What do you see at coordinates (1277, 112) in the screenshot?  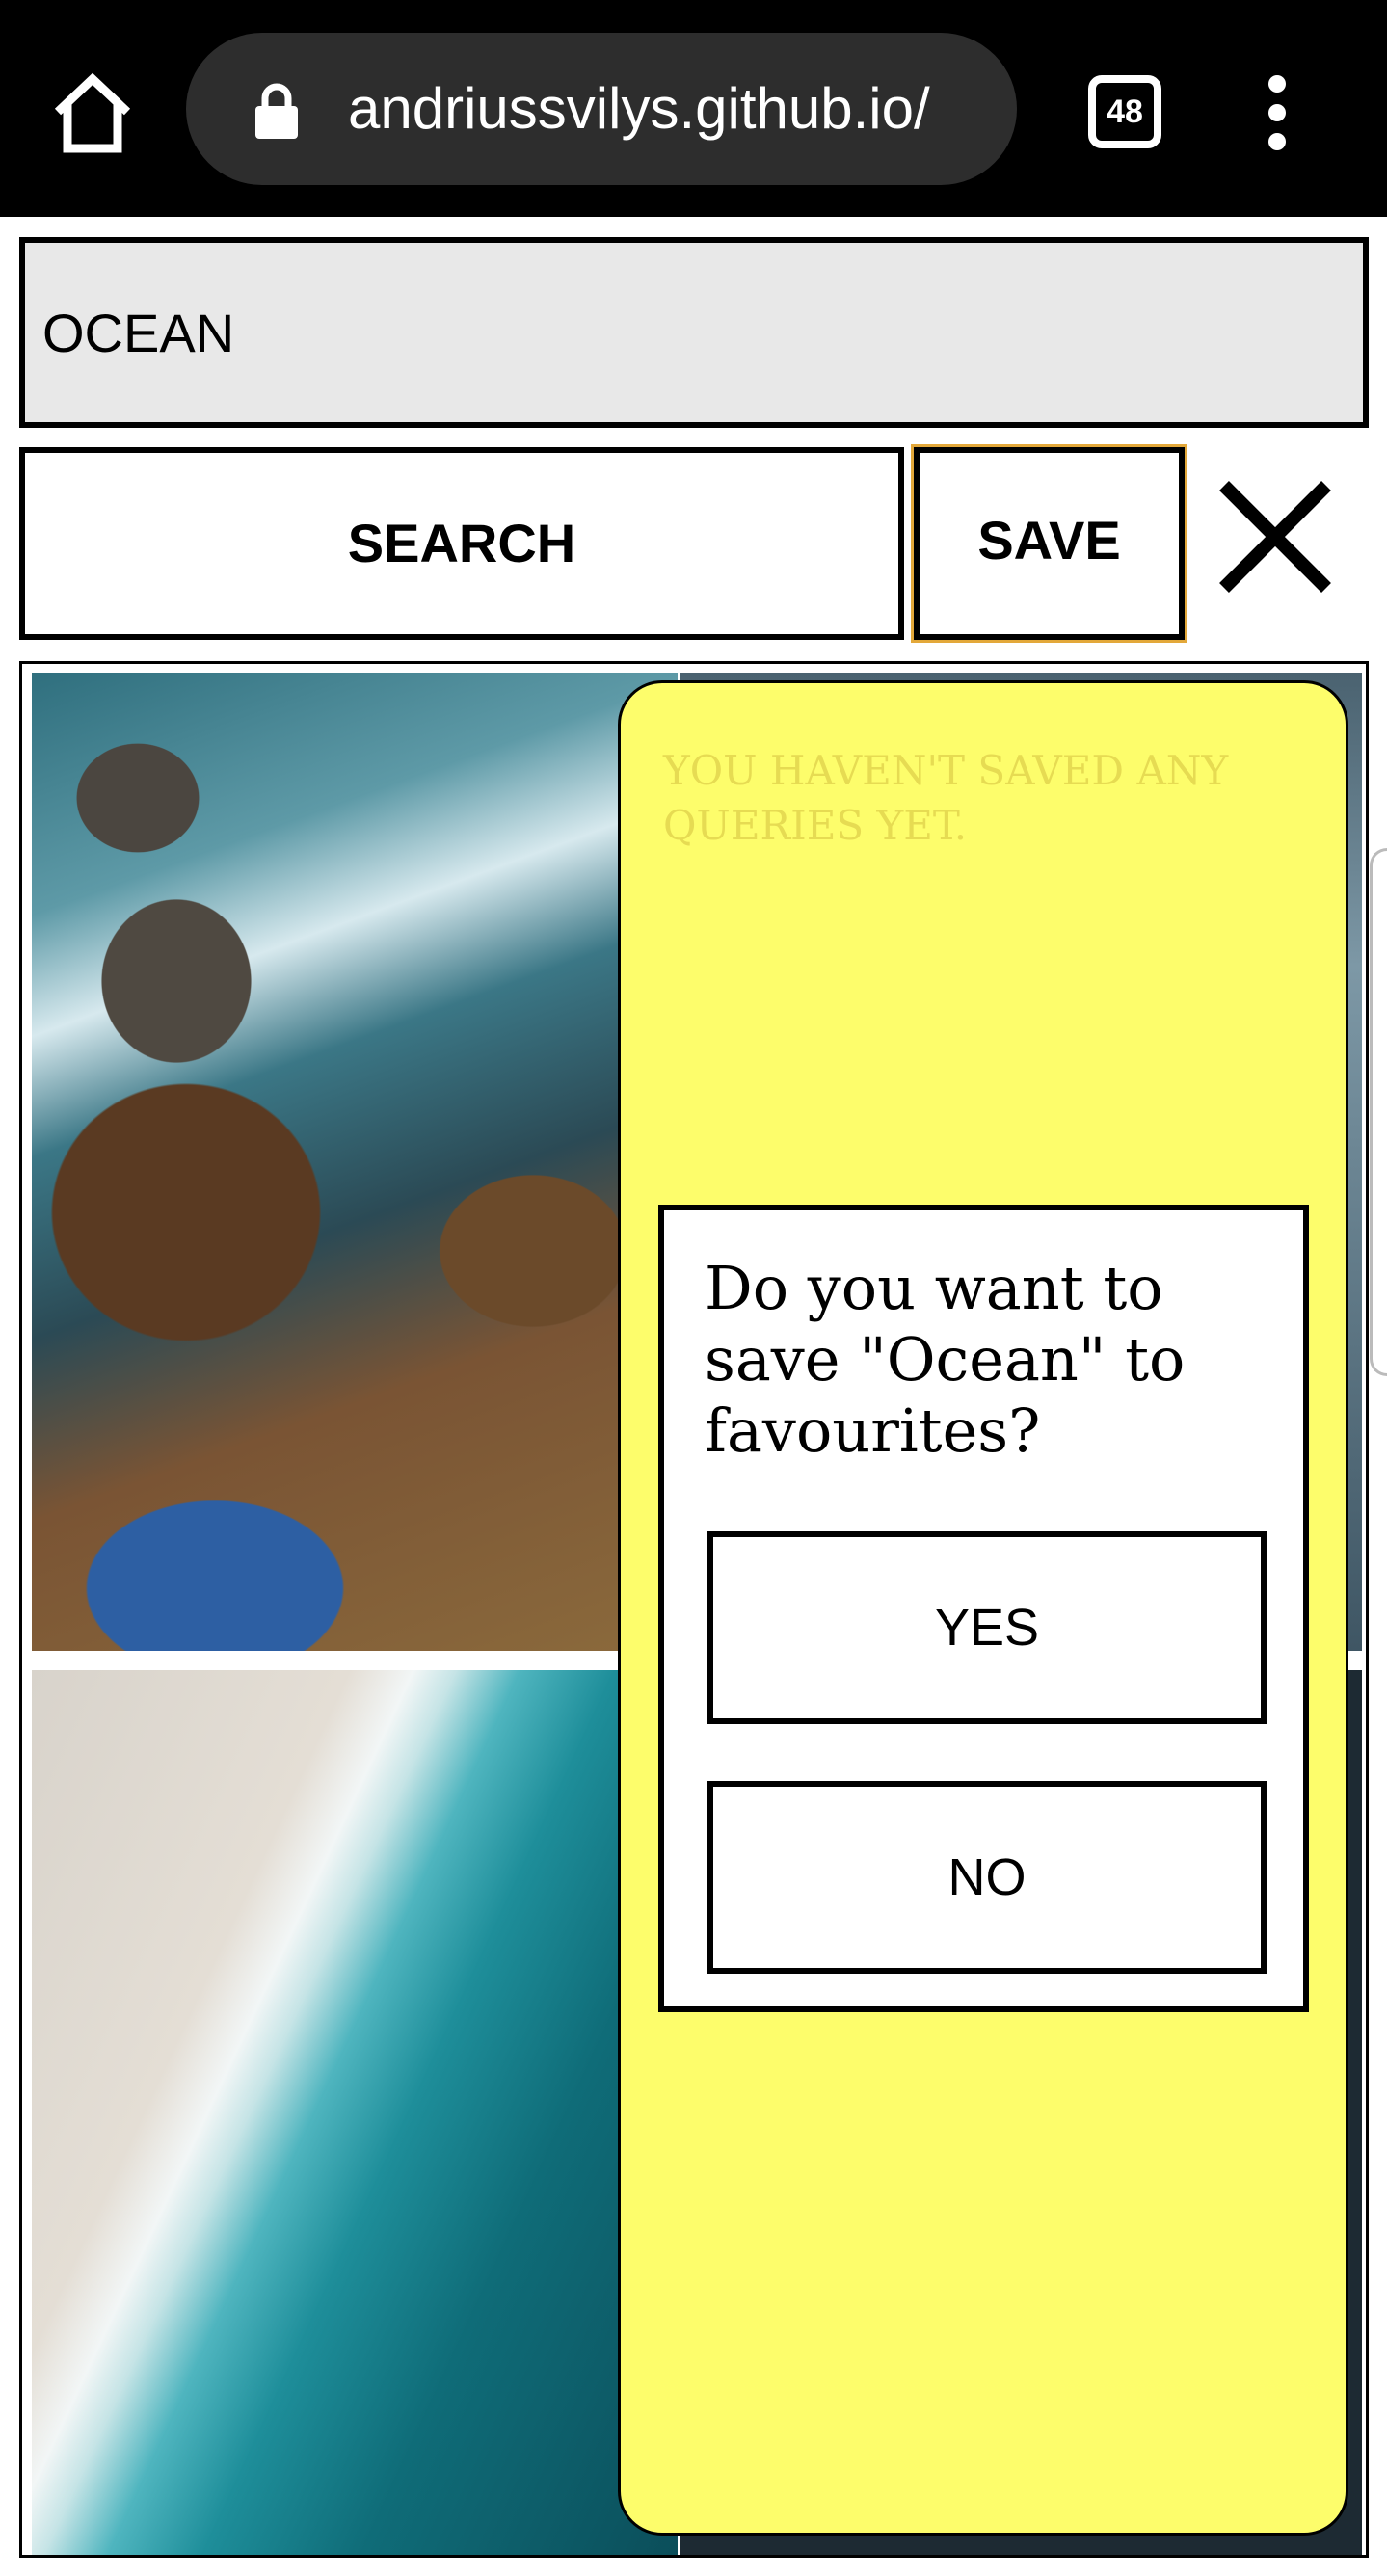 I see `more-vert-icon` at bounding box center [1277, 112].